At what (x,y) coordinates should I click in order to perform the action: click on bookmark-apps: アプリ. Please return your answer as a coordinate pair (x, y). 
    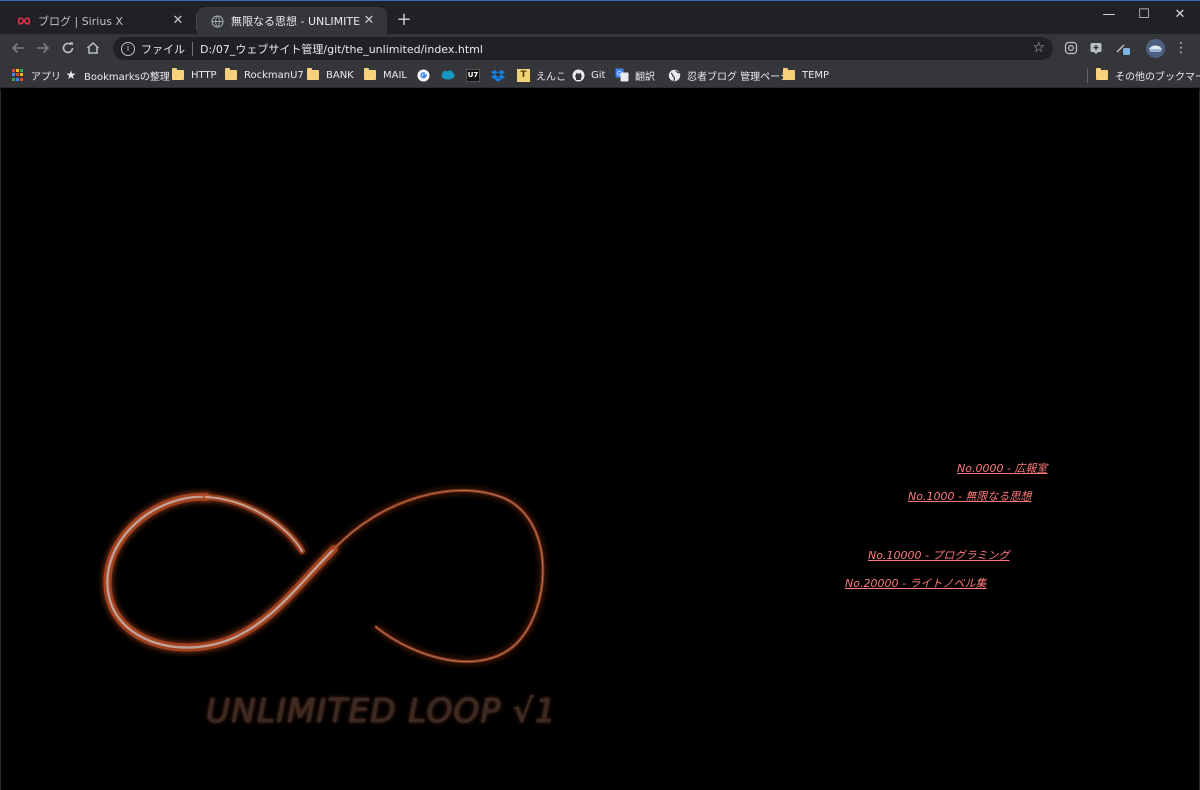
    Looking at the image, I should click on (36, 75).